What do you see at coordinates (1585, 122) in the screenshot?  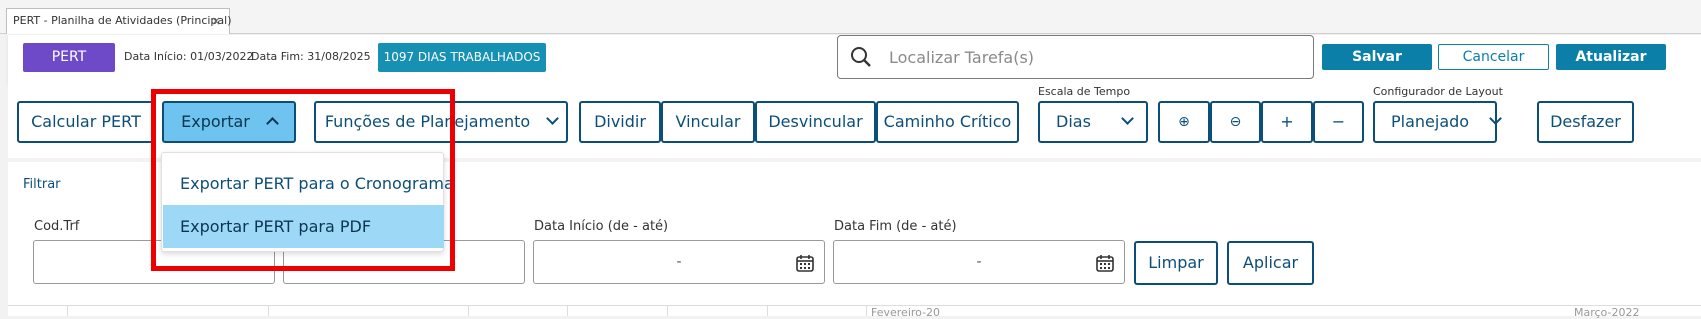 I see `desfazer-button: Desfazer` at bounding box center [1585, 122].